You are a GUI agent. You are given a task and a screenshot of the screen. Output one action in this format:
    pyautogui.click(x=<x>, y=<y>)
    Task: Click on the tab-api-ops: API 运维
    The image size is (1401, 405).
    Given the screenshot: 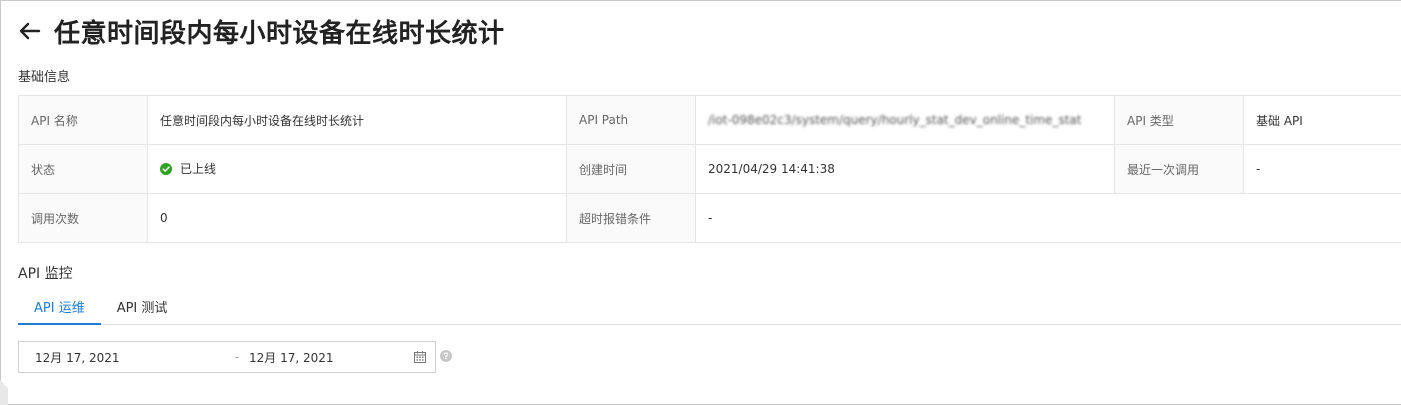 What is the action you would take?
    pyautogui.click(x=59, y=309)
    